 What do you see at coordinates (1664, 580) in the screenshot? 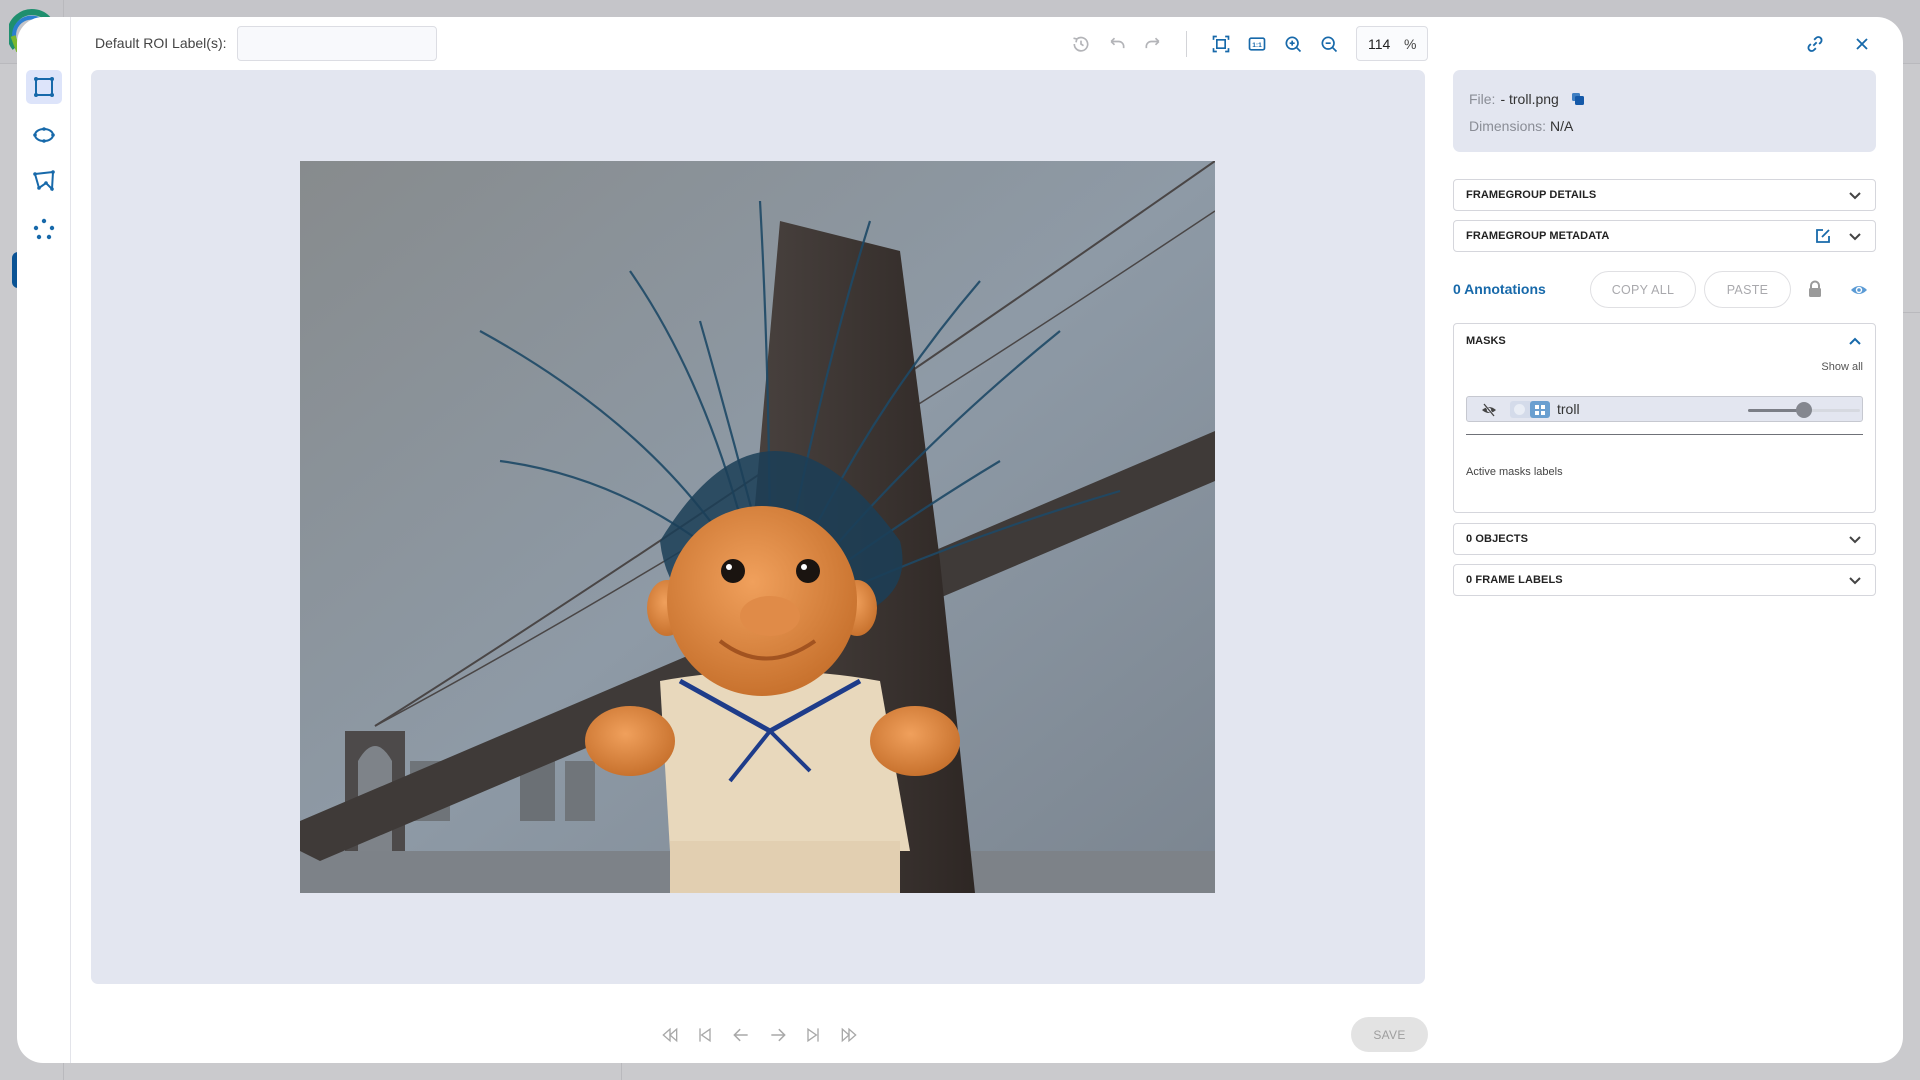
I see `frame-labels-accordion: 0 FRAME LABELS` at bounding box center [1664, 580].